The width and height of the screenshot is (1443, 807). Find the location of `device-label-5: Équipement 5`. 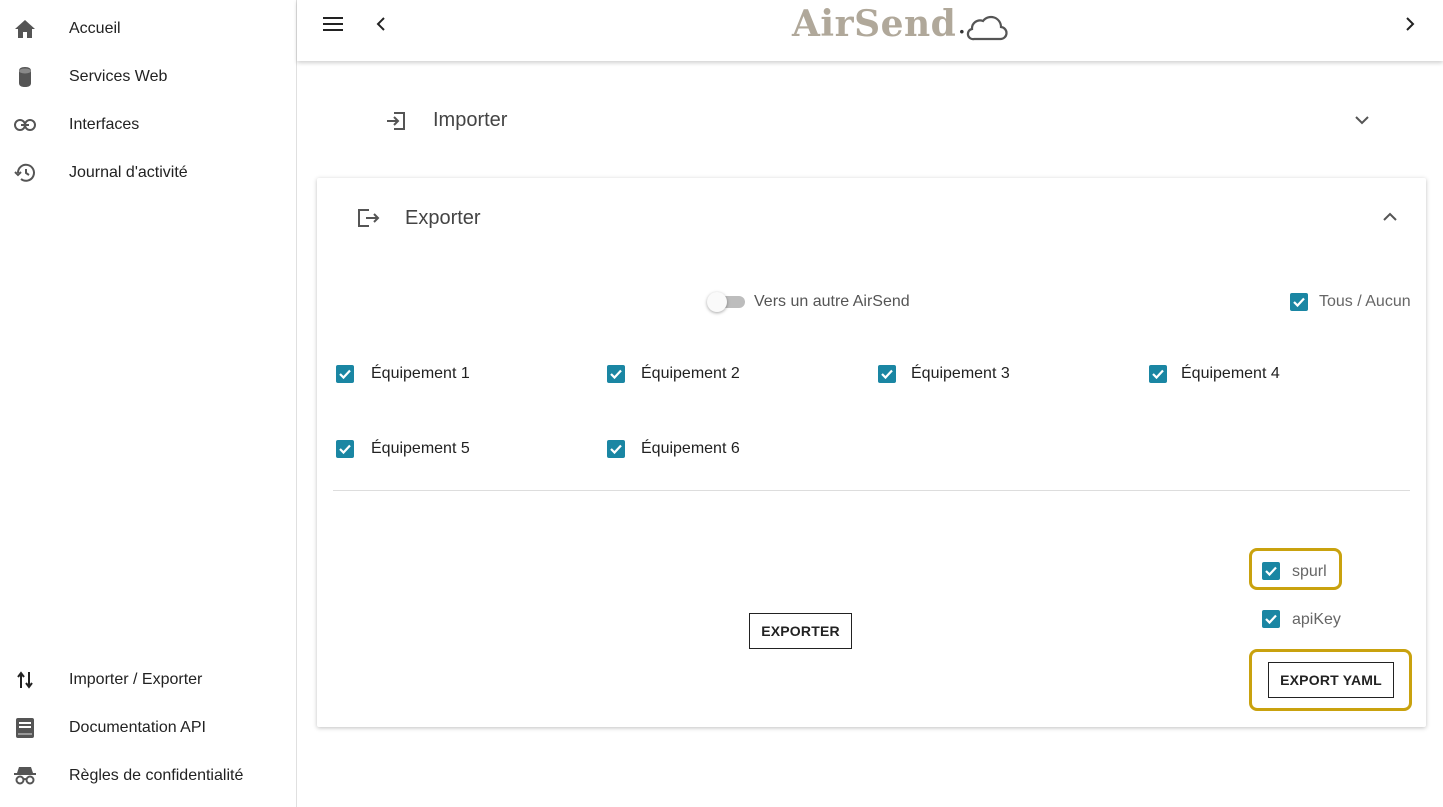

device-label-5: Équipement 5 is located at coordinates (420, 448).